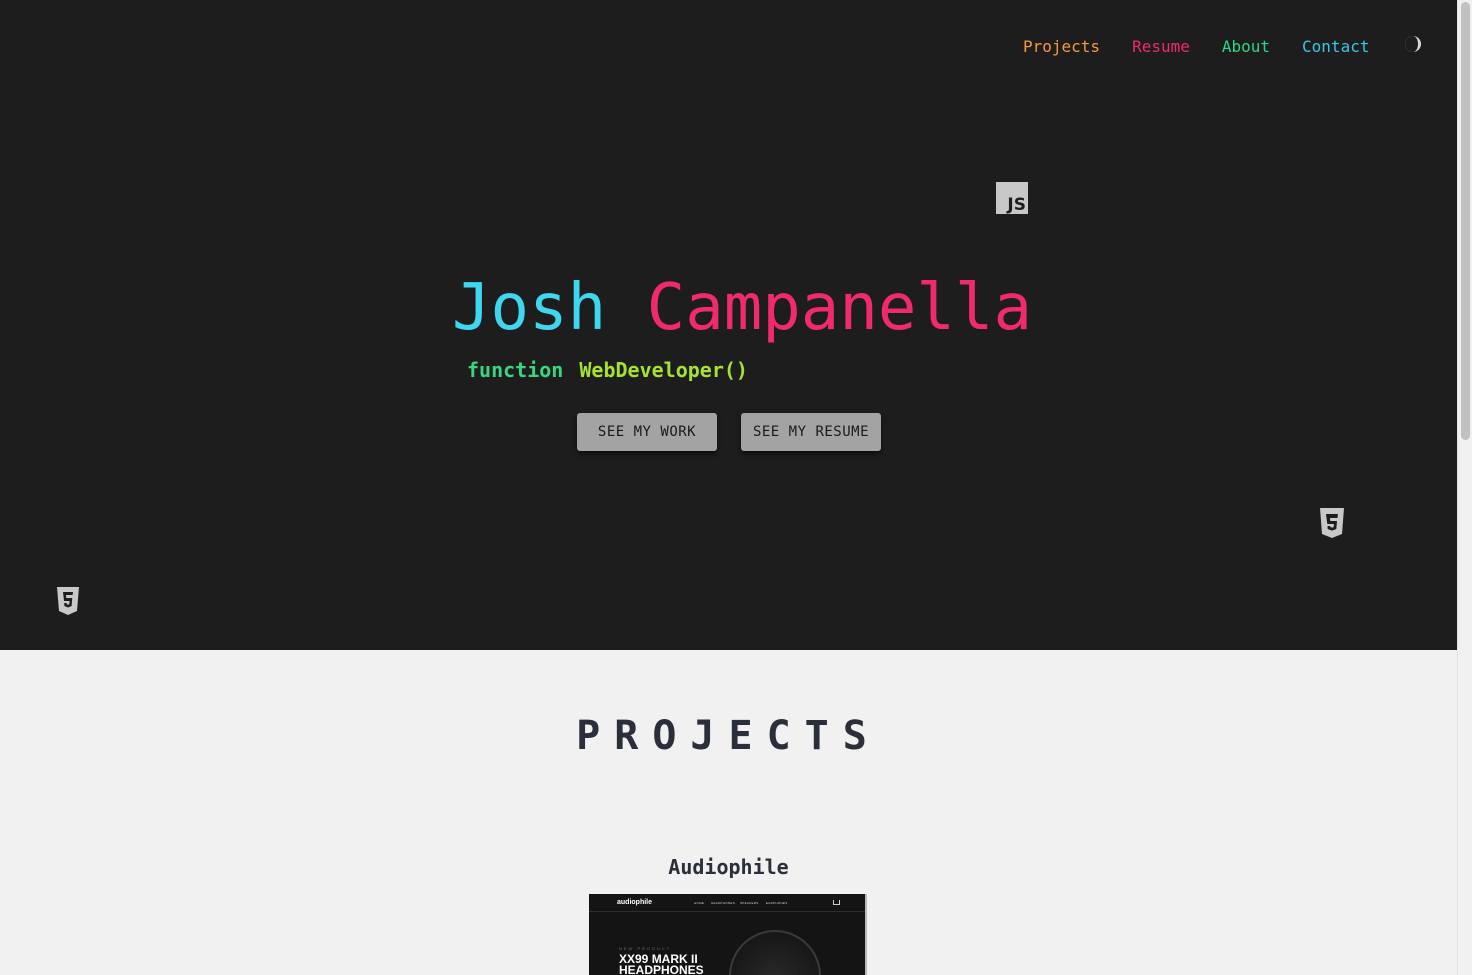 This screenshot has width=1472, height=975. I want to click on css3-icon, so click(1332, 523).